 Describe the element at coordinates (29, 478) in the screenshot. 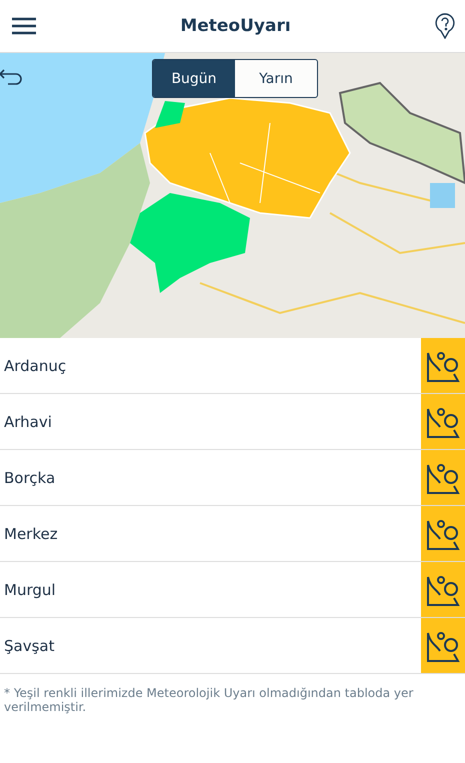

I see `district-name: Borçka` at that location.